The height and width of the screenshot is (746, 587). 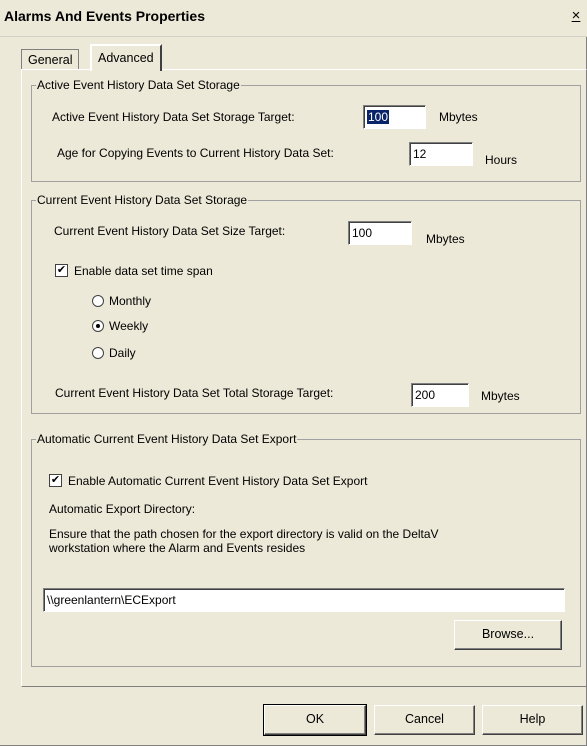 What do you see at coordinates (138, 85) in the screenshot?
I see `active-history-legend: Active Event History Data Set Storage` at bounding box center [138, 85].